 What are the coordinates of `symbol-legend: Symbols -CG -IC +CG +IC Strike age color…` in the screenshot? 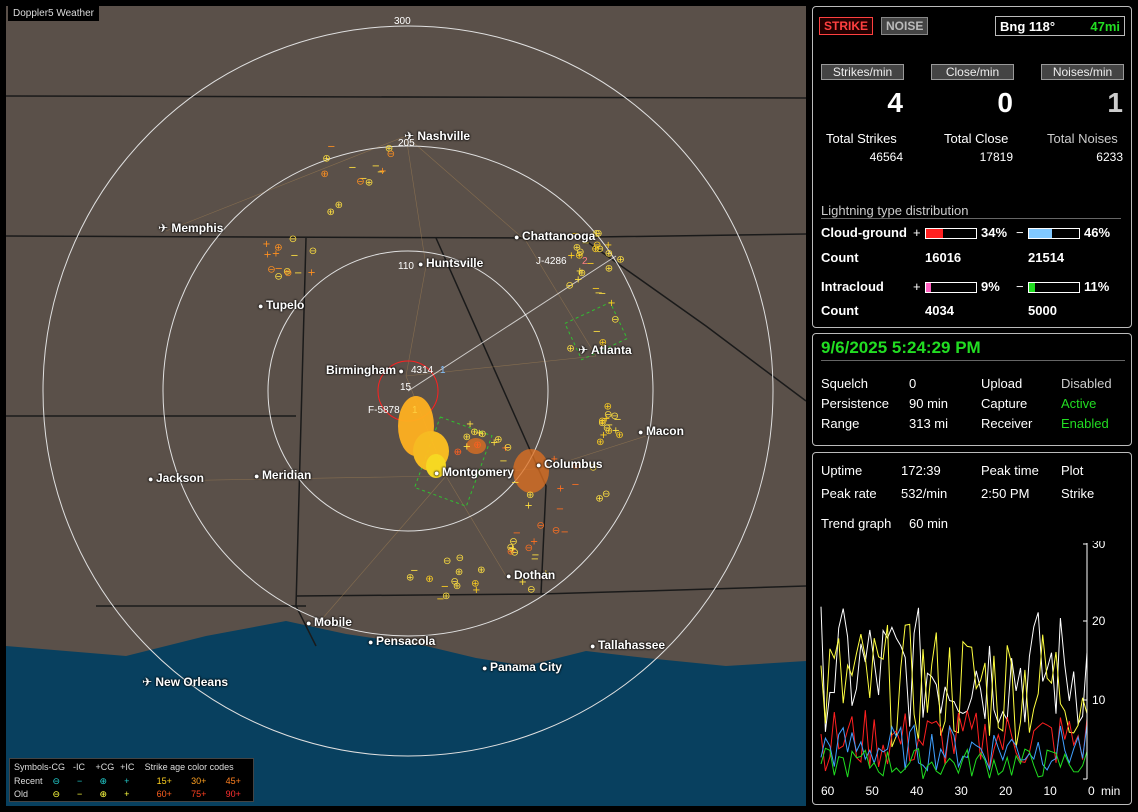 It's located at (131, 780).